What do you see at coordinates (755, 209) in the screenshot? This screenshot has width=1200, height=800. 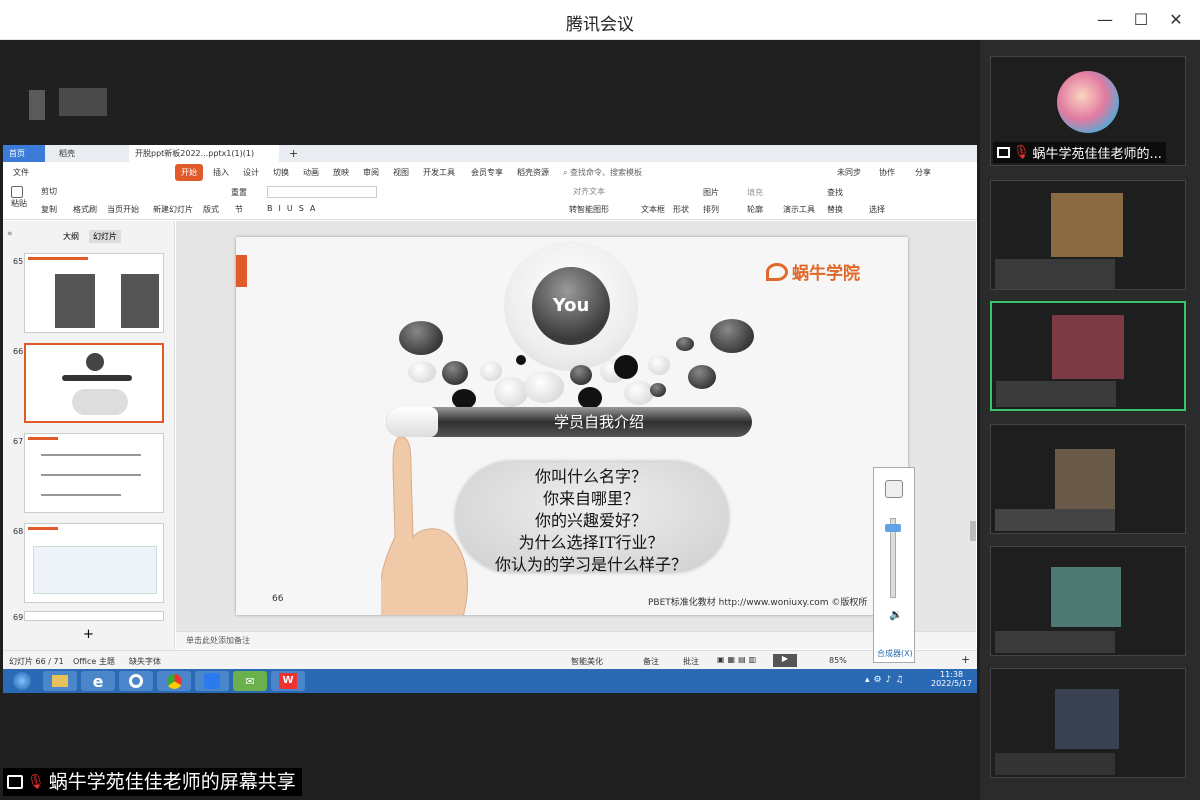 I see `outline-button: 轮廓` at bounding box center [755, 209].